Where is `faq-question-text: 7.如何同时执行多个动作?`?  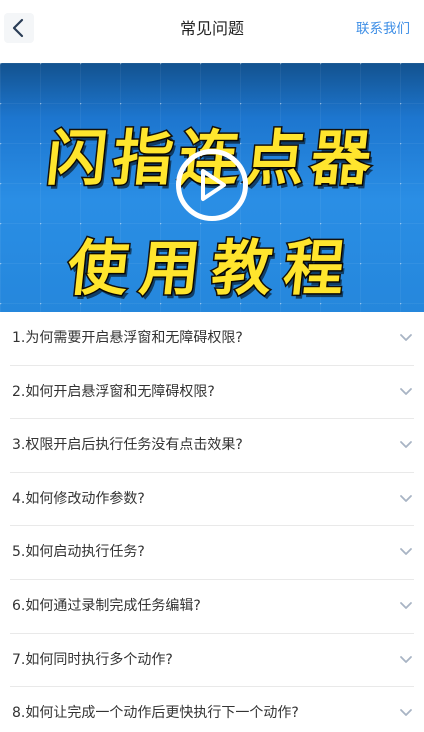 faq-question-text: 7.如何同时执行多个动作? is located at coordinates (92, 659).